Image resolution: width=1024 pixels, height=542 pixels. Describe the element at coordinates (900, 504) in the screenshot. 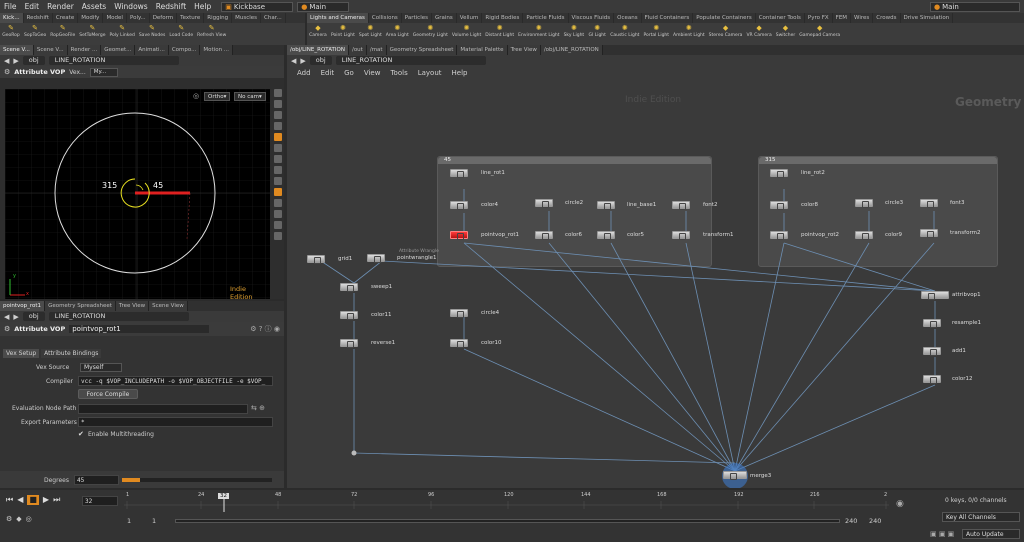

I see `audio-icon: ◉` at that location.